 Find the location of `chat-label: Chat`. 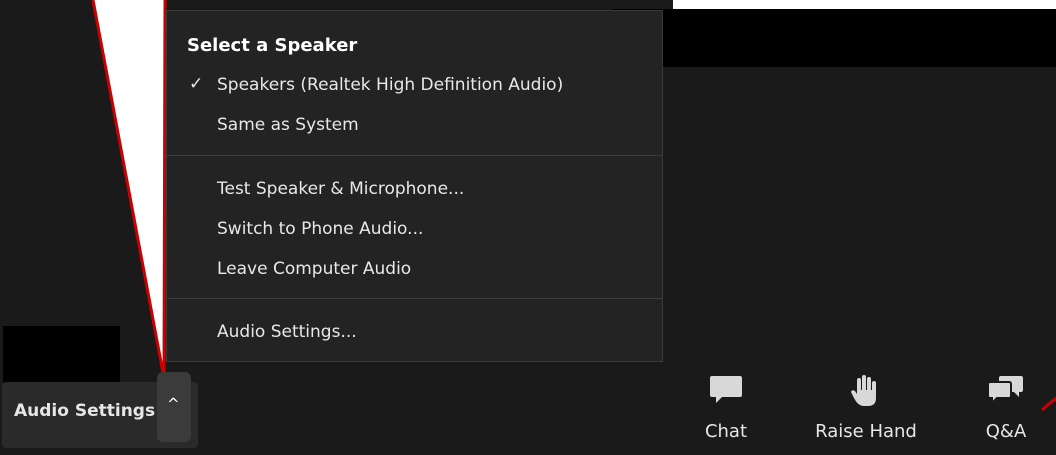

chat-label: Chat is located at coordinates (726, 431).